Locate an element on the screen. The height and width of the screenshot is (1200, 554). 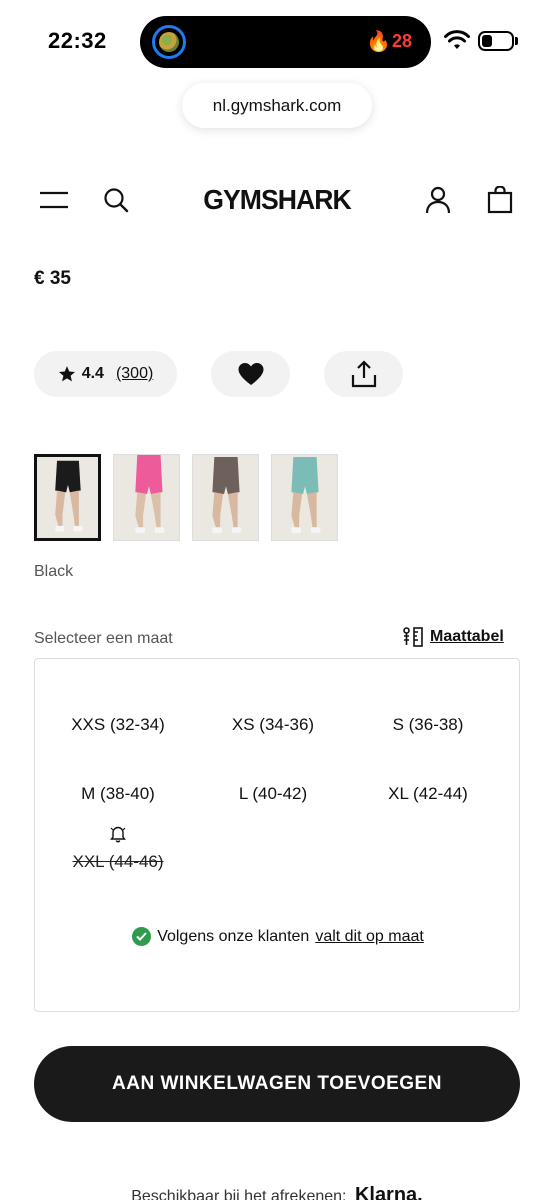
menu-icon is located at coordinates (54, 200).